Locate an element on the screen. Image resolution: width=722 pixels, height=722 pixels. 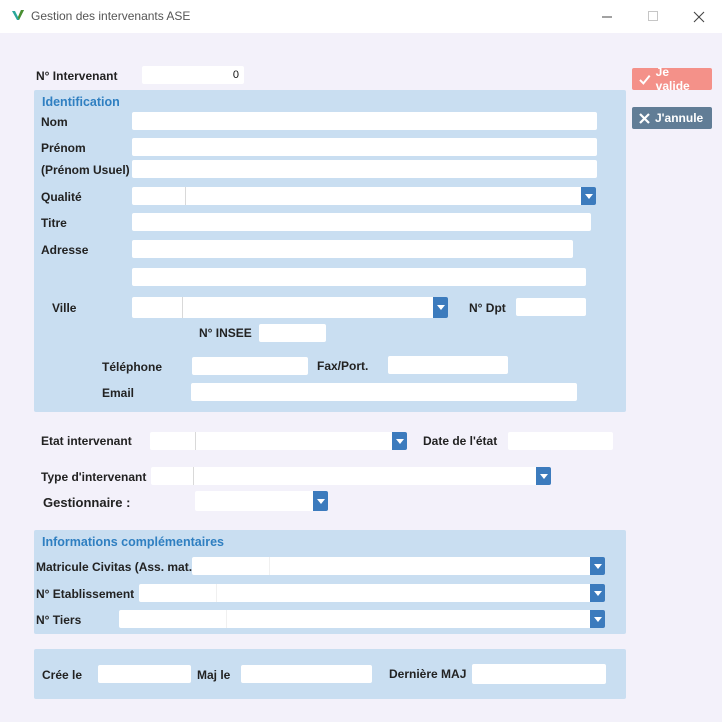
modified-label: Maj le is located at coordinates (214, 675).